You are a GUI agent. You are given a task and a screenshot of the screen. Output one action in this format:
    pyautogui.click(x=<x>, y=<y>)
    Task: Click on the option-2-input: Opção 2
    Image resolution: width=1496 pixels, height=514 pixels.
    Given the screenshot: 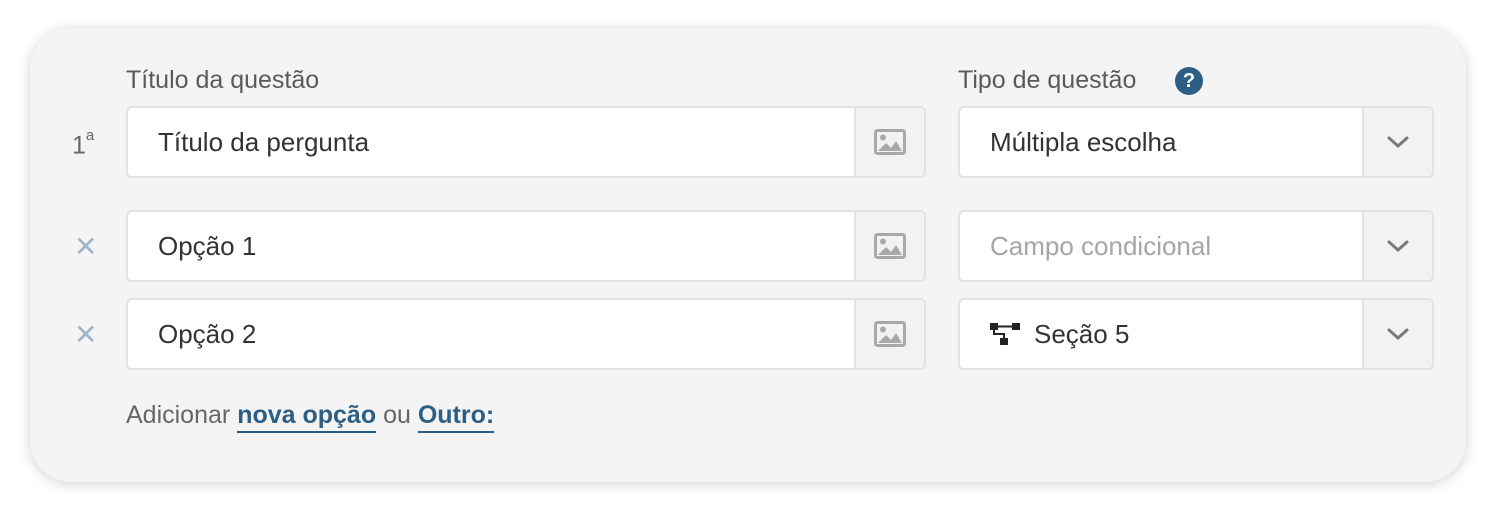 What is the action you would take?
    pyautogui.click(x=526, y=334)
    